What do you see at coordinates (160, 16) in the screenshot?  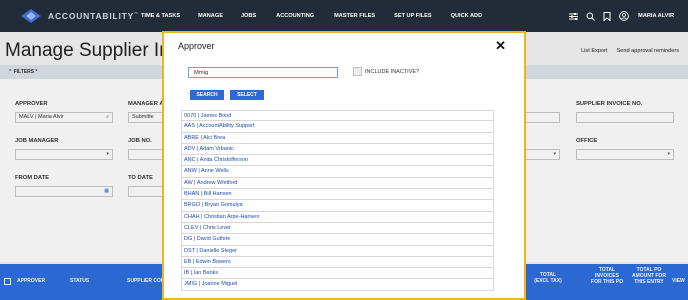 I see `nav-time-tasks: TIME & TASKS` at bounding box center [160, 16].